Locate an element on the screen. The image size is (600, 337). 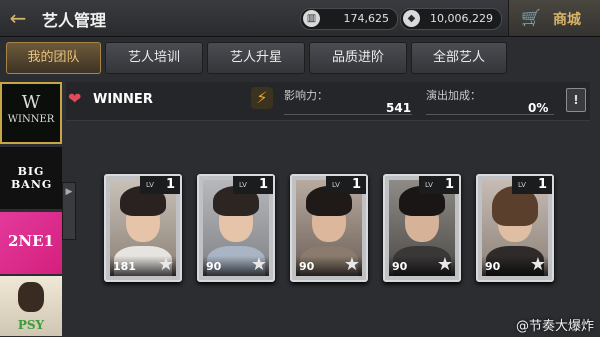
diamond-resource: ◆ 10,006,229 is located at coordinates (451, 19).